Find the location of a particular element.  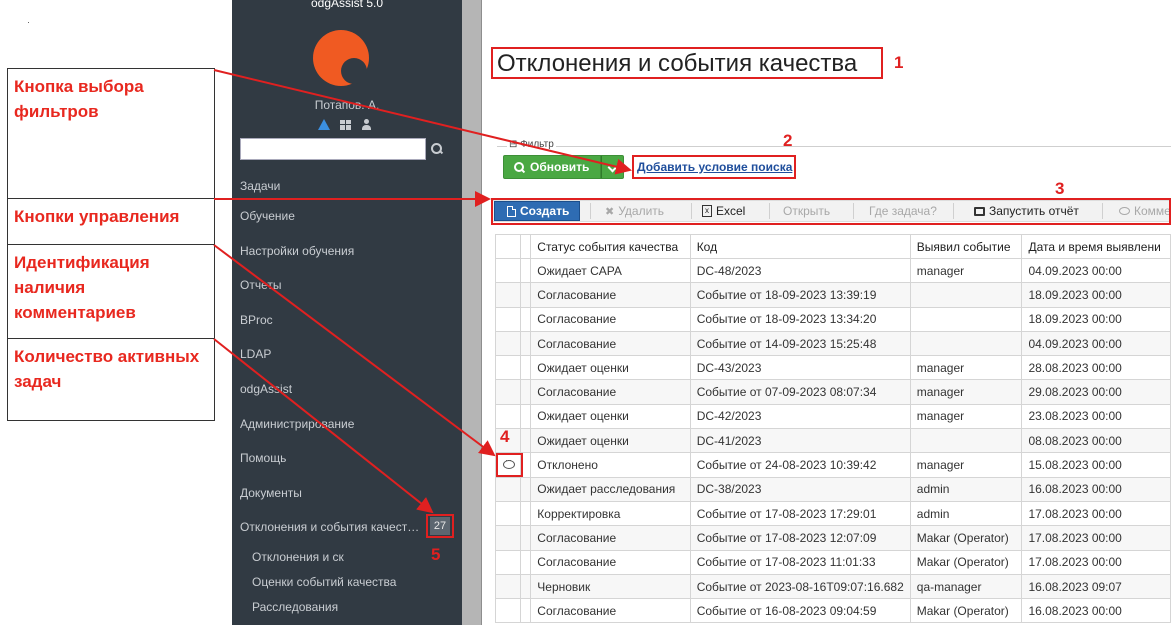

row-status-cell: Корректировка is located at coordinates (610, 513).